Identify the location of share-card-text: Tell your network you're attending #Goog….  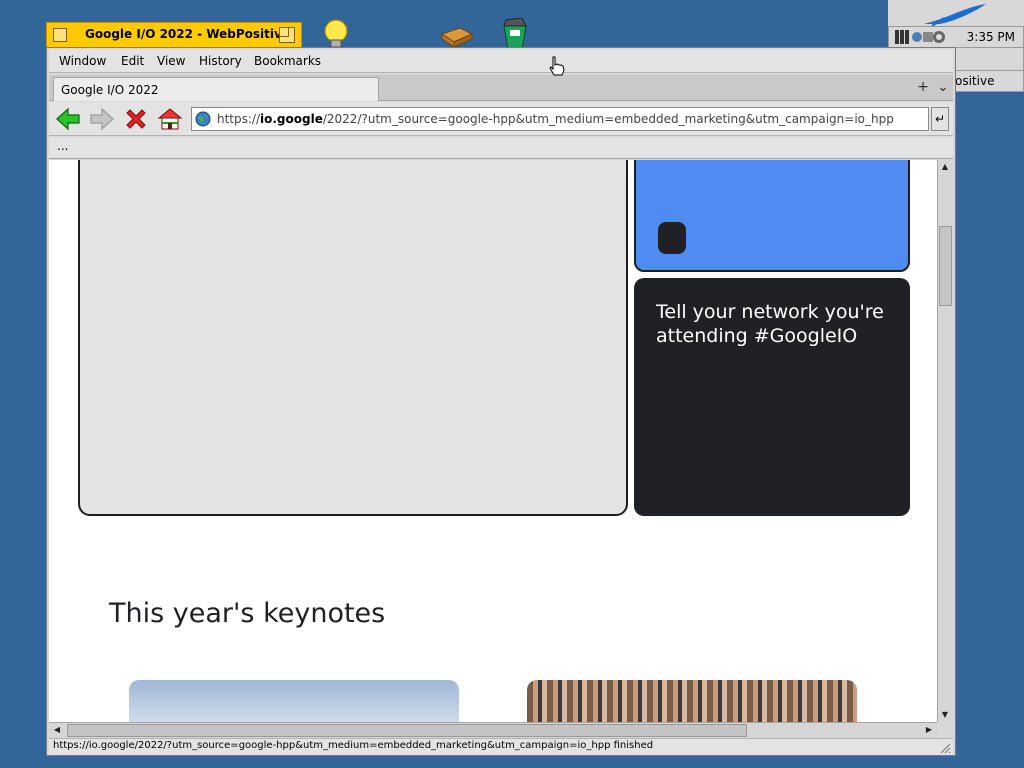
(772, 324).